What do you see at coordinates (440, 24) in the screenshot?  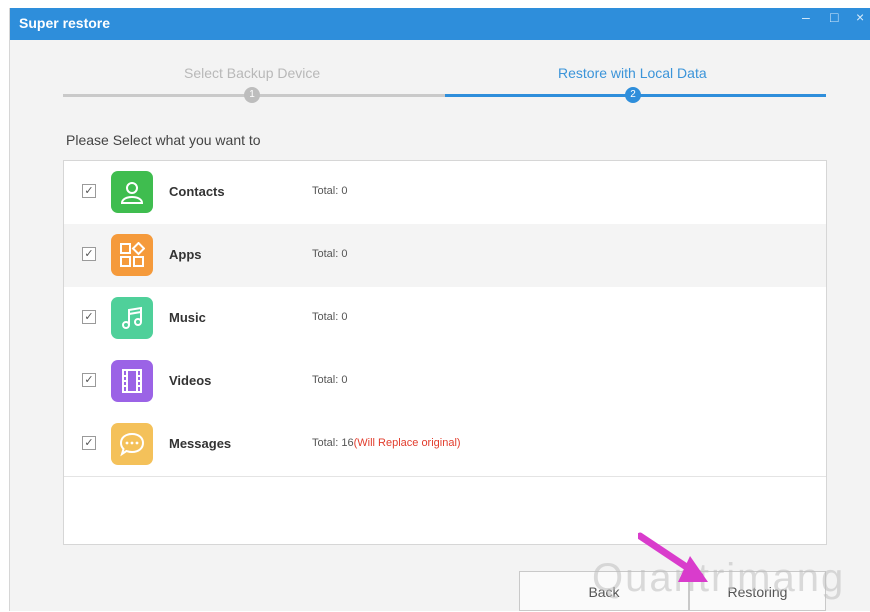 I see `title-bar: Super restore – □ ×` at bounding box center [440, 24].